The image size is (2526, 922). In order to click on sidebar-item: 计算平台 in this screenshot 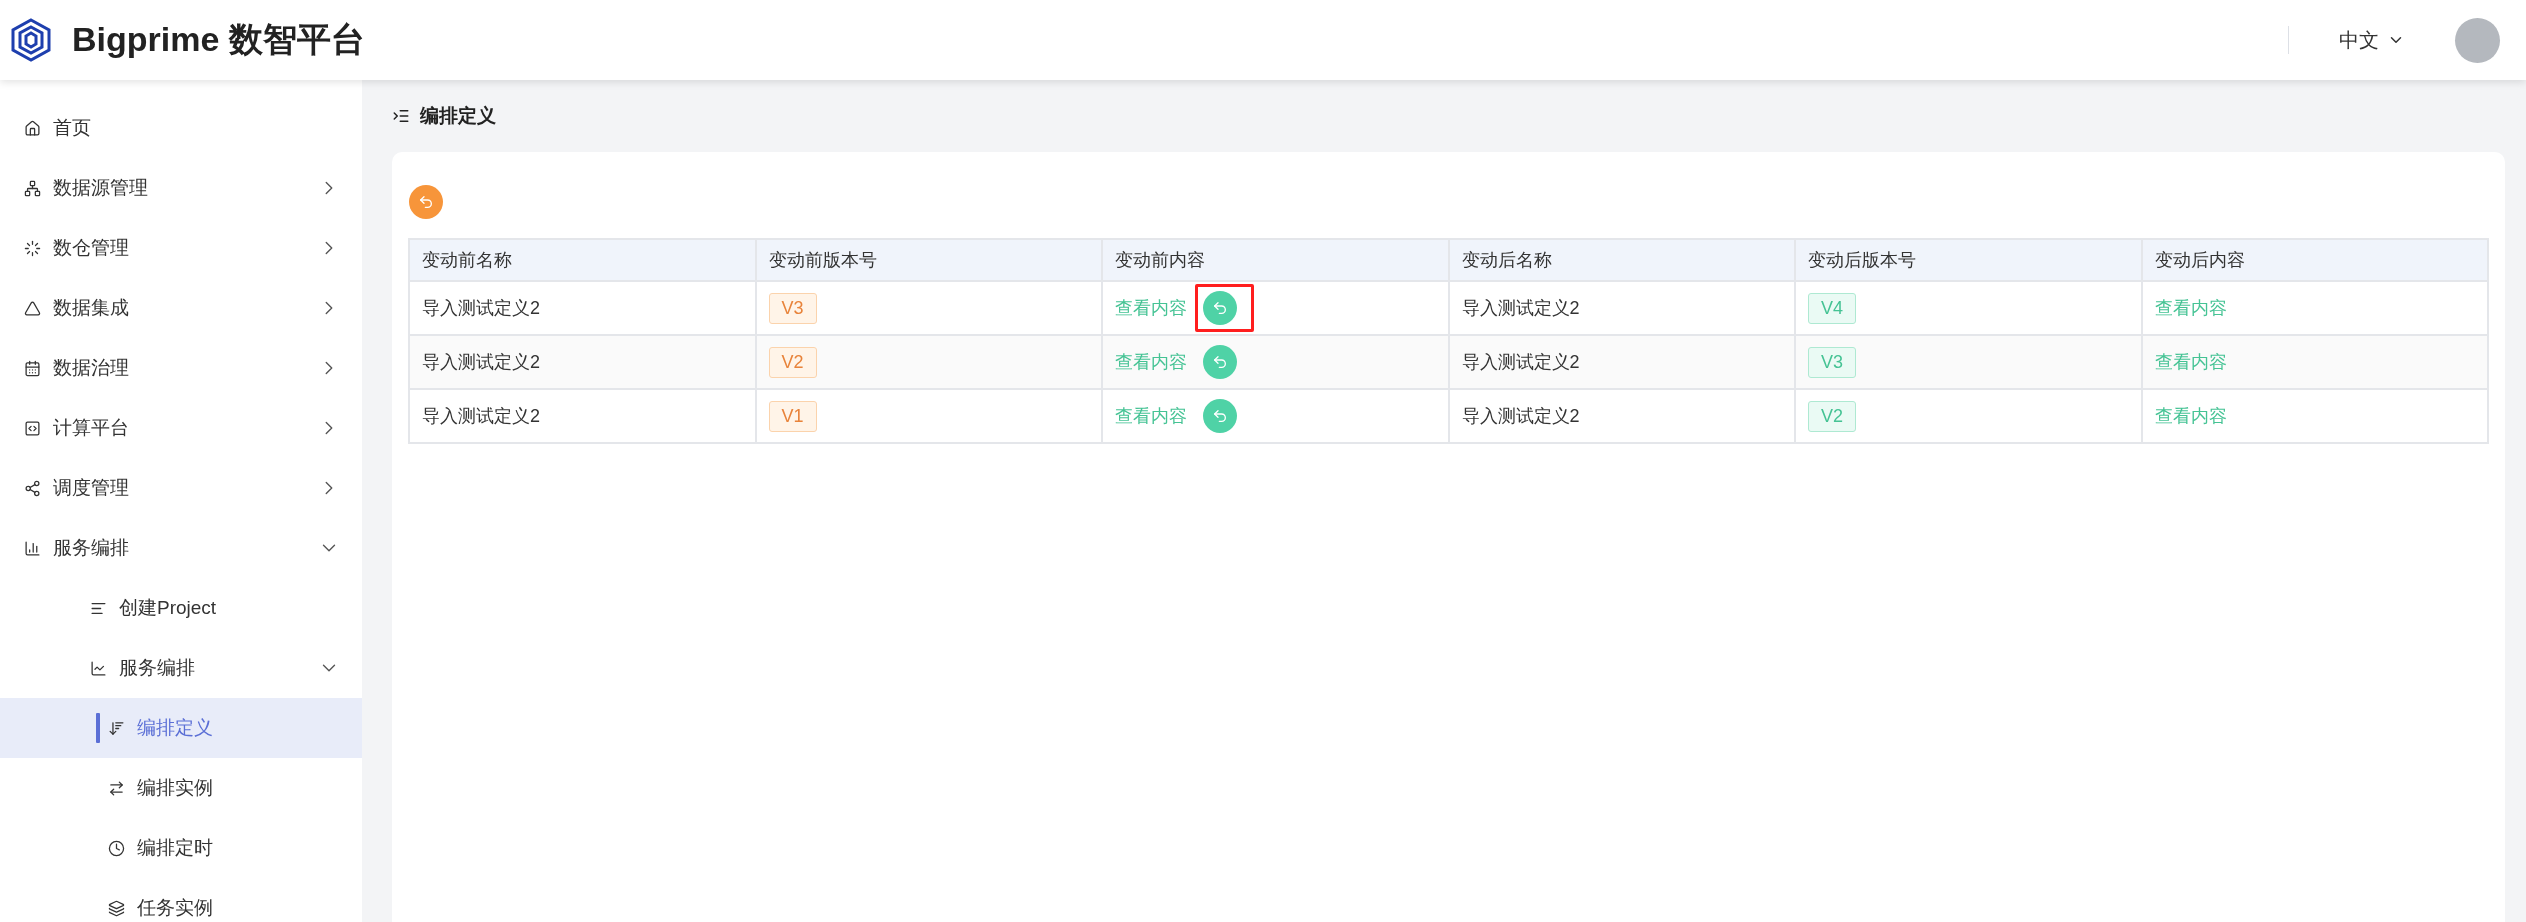, I will do `click(181, 428)`.